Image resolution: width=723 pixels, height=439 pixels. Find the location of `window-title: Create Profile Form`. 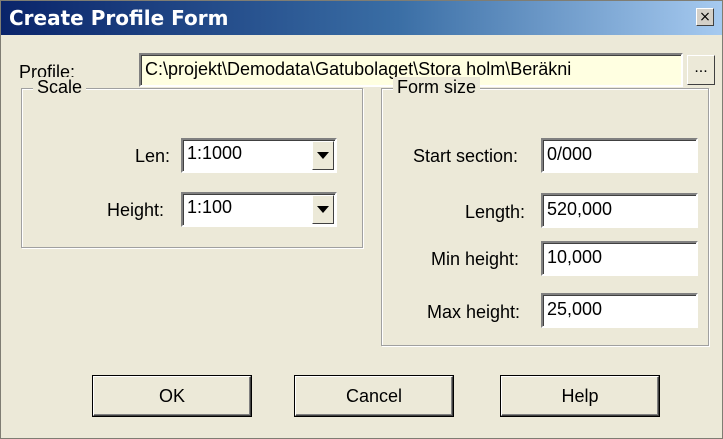

window-title: Create Profile Form is located at coordinates (119, 18).